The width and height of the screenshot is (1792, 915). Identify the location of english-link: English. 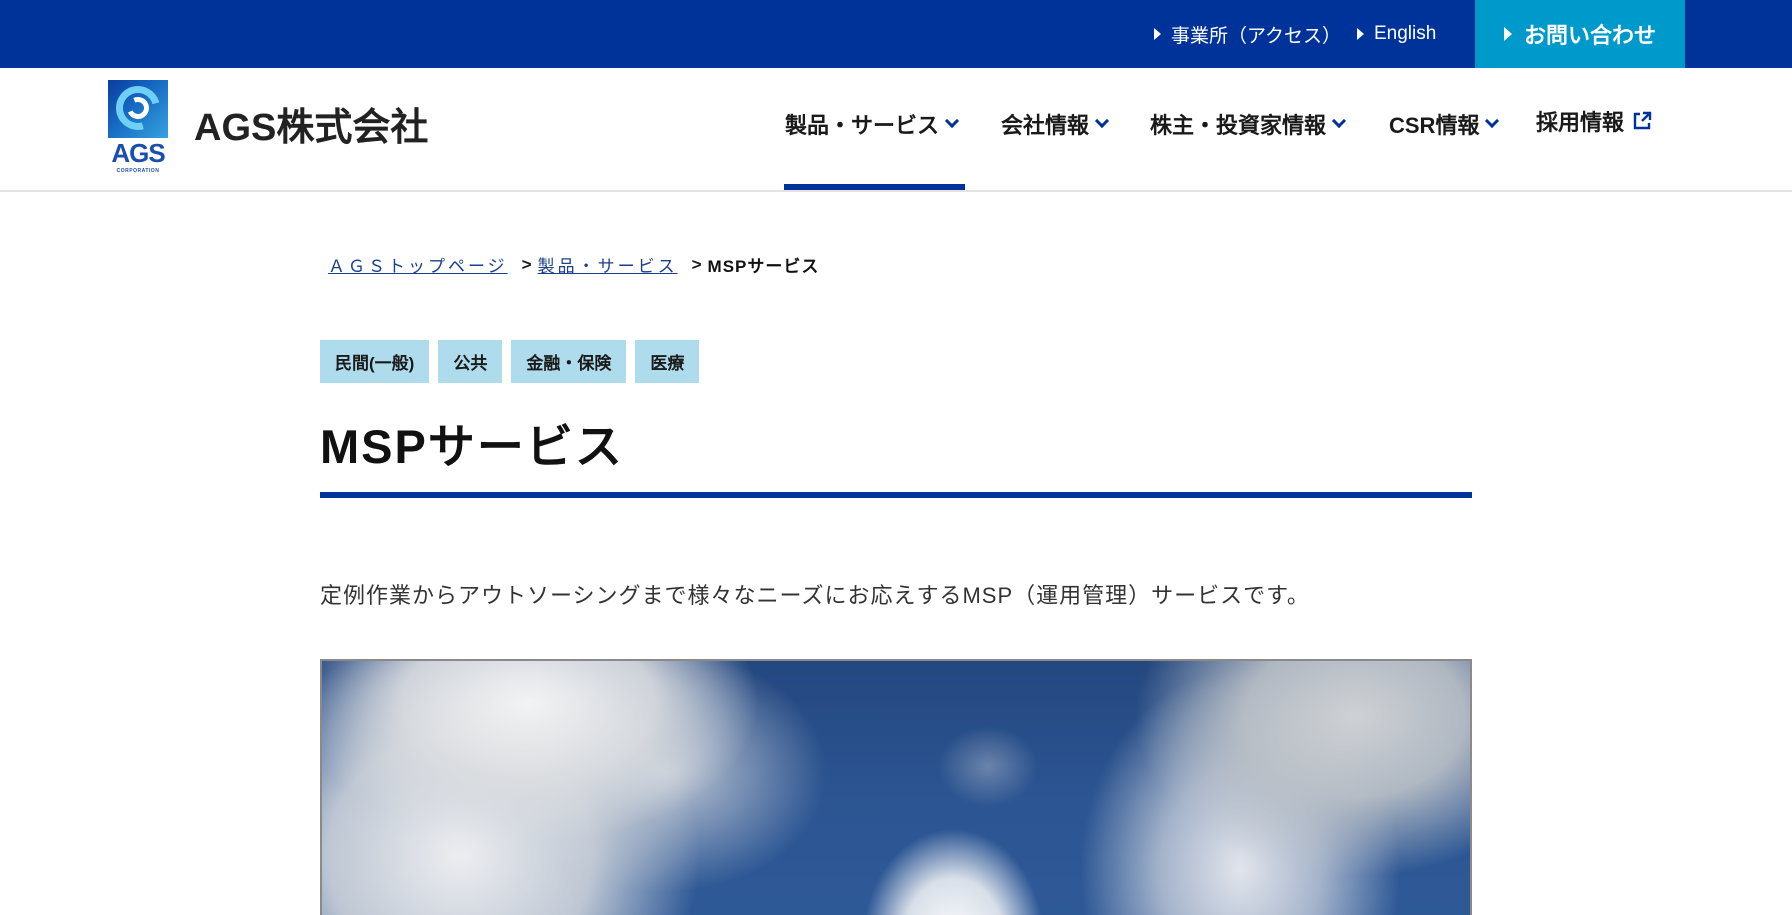
(1396, 34).